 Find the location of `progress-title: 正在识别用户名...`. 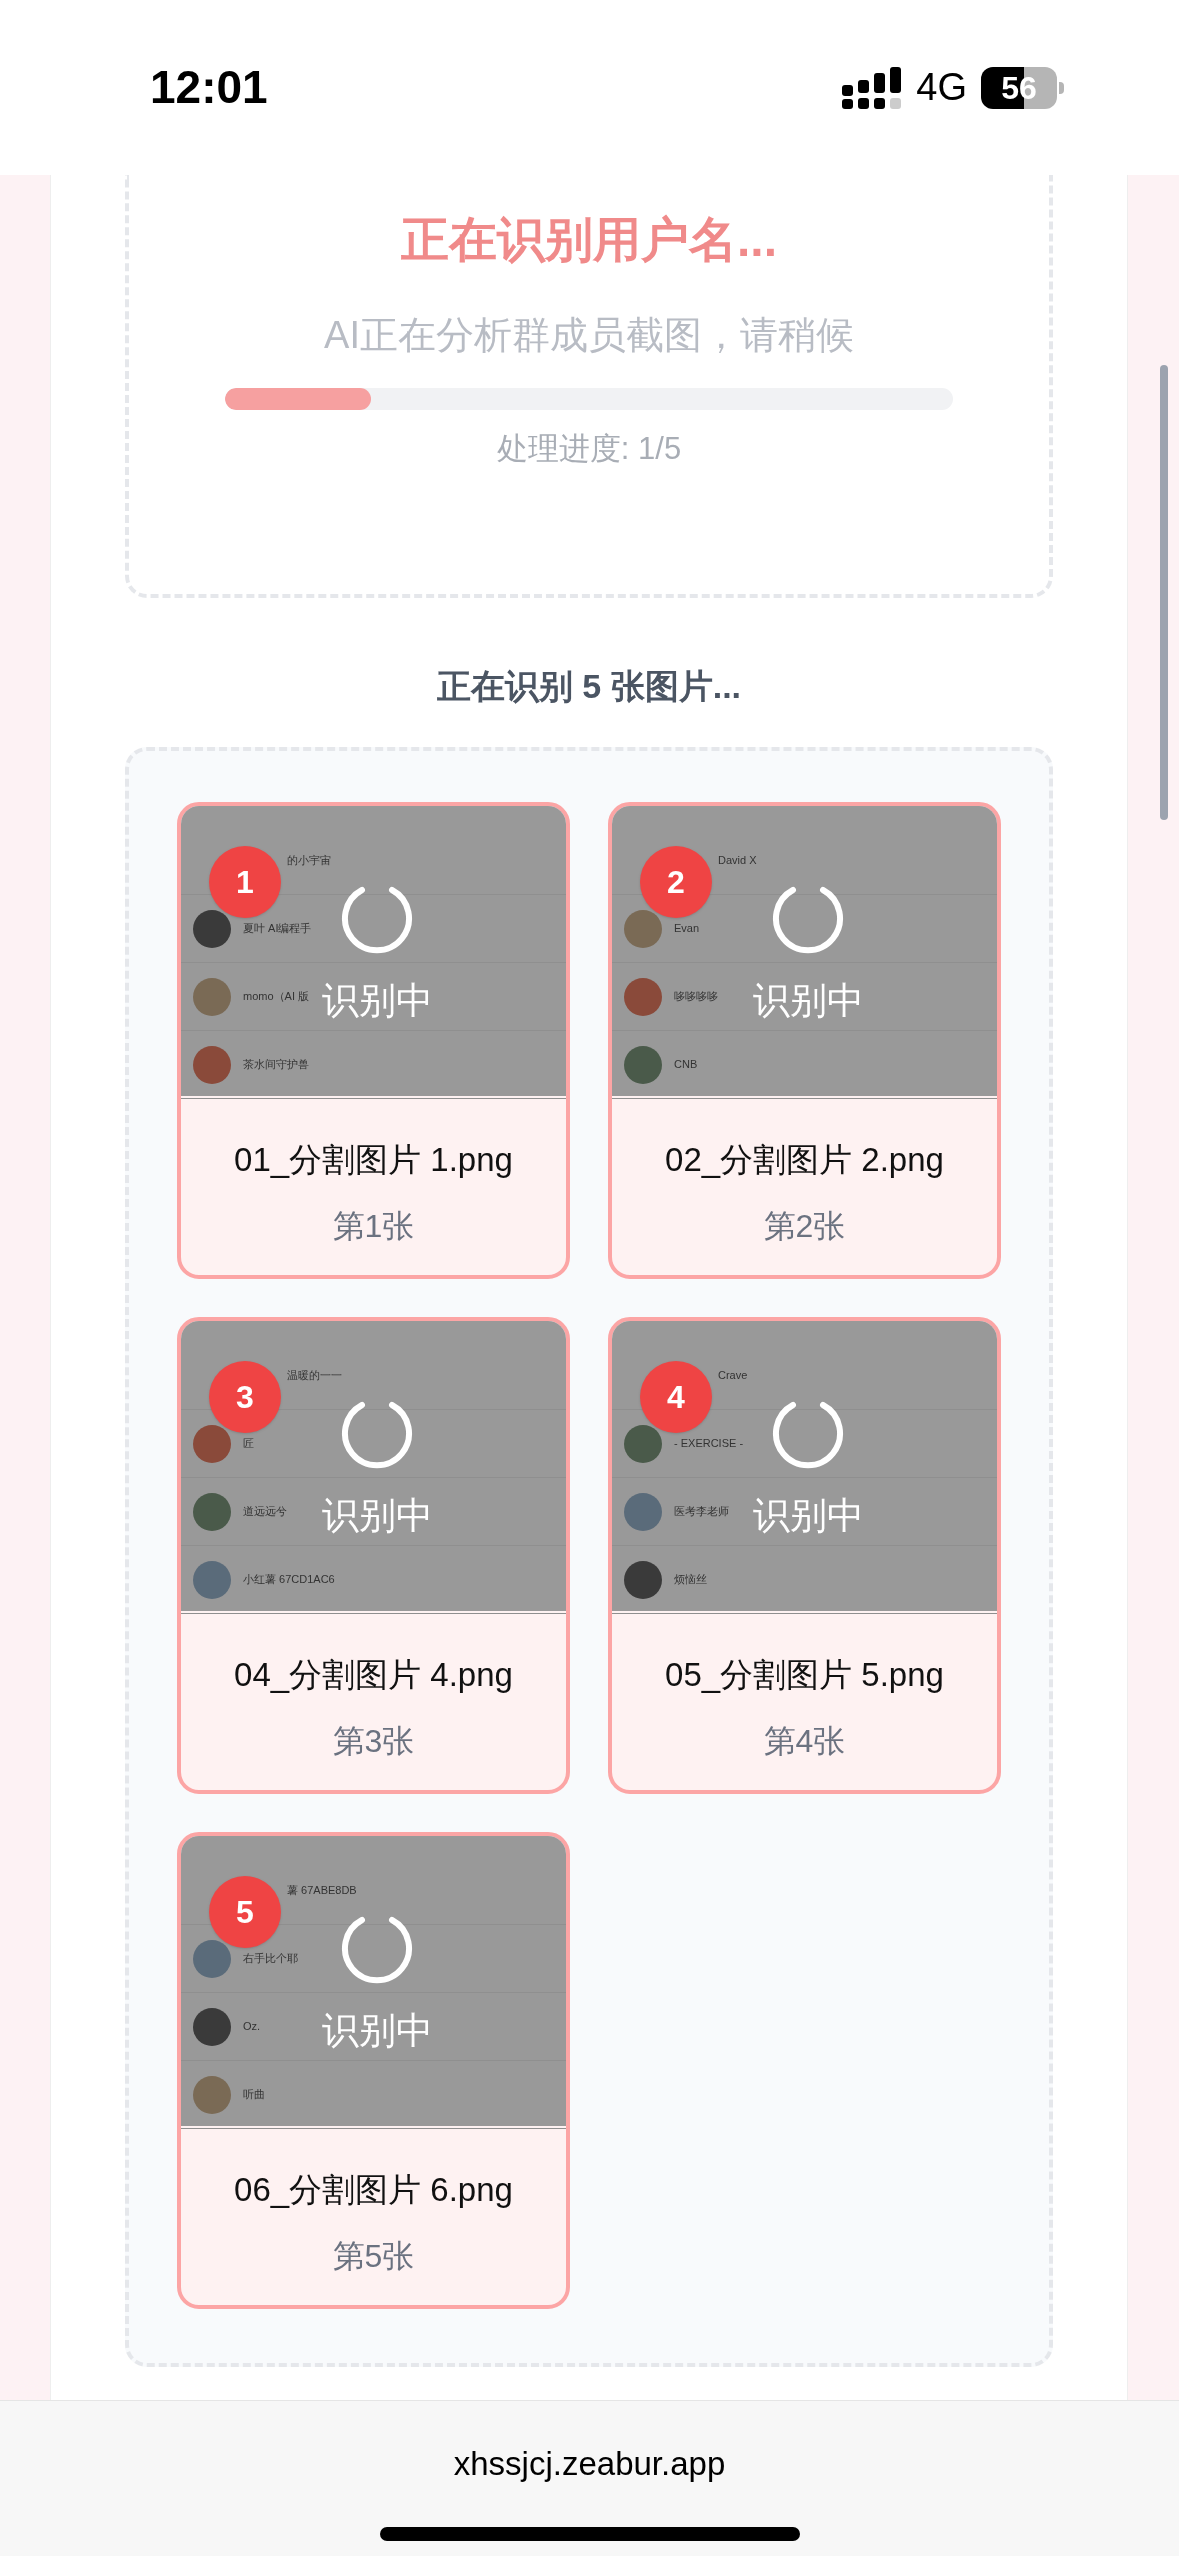

progress-title: 正在识别用户名... is located at coordinates (589, 240).